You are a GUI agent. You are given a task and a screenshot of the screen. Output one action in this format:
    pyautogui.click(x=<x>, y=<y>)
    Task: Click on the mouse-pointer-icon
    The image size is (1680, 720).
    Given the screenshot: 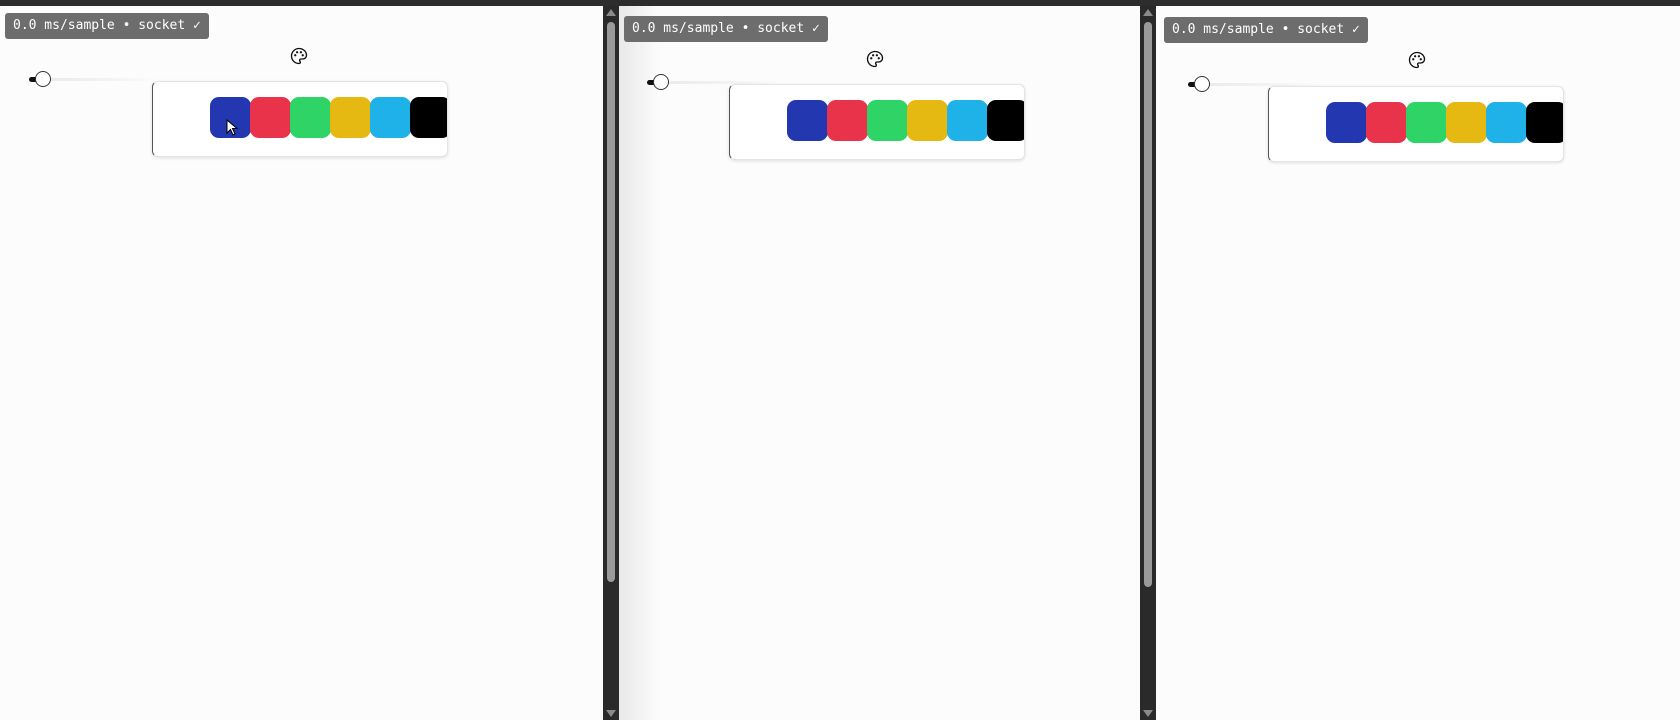 What is the action you would take?
    pyautogui.click(x=232, y=127)
    